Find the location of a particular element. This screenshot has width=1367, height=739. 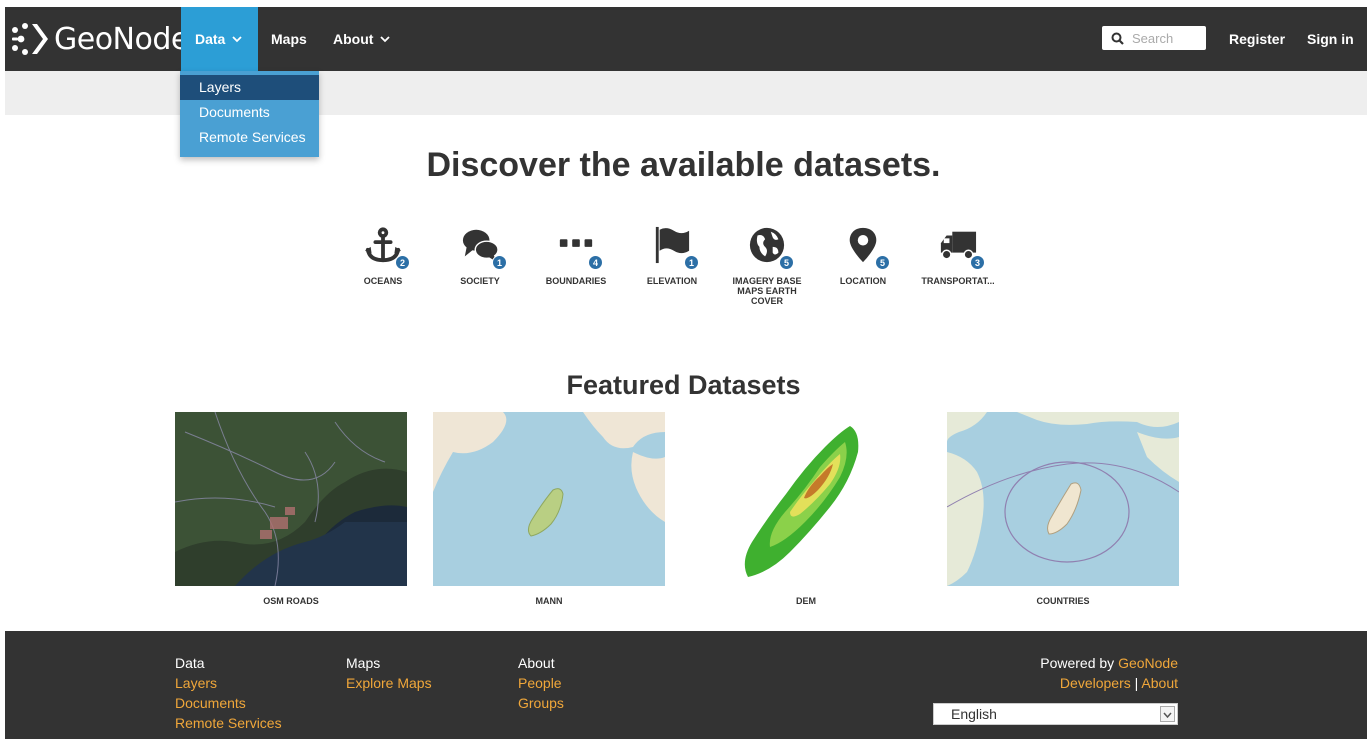

footer-link-remote-services: Remote Services is located at coordinates (228, 723).